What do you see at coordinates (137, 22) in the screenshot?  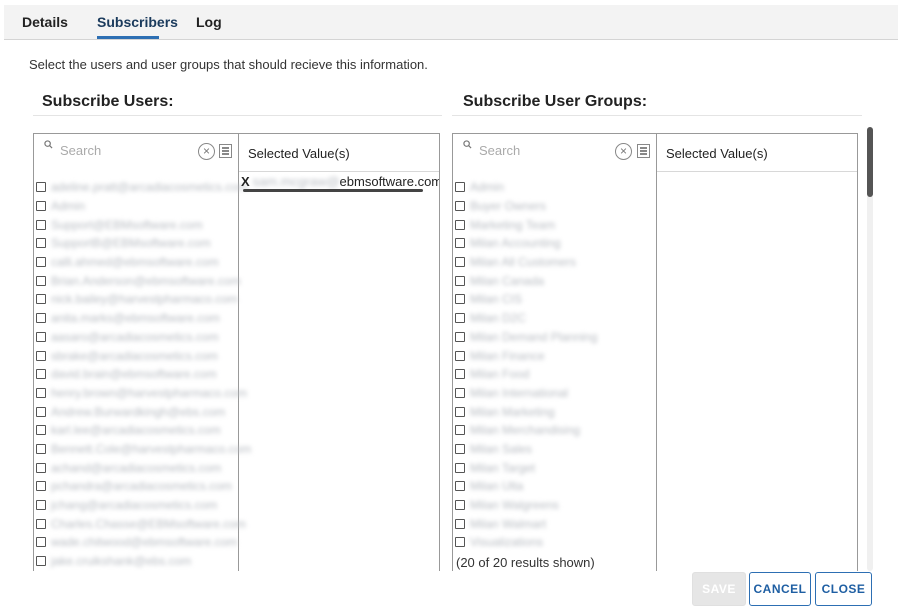 I see `tab-subscribers: Subscribers` at bounding box center [137, 22].